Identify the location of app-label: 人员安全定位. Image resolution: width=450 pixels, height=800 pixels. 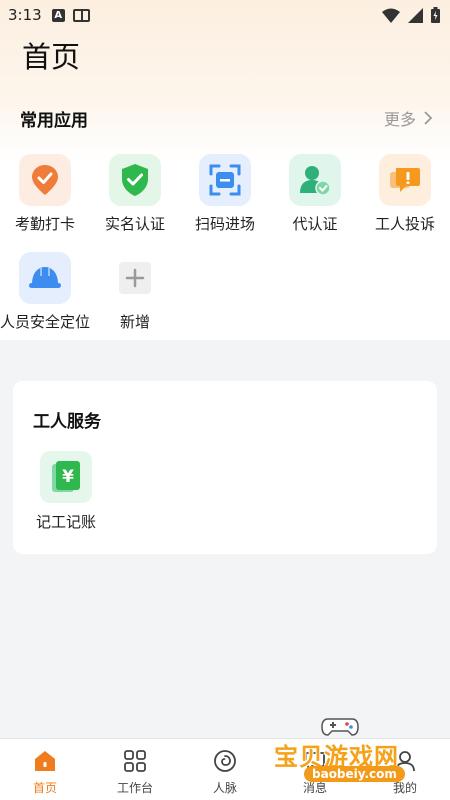
(45, 322).